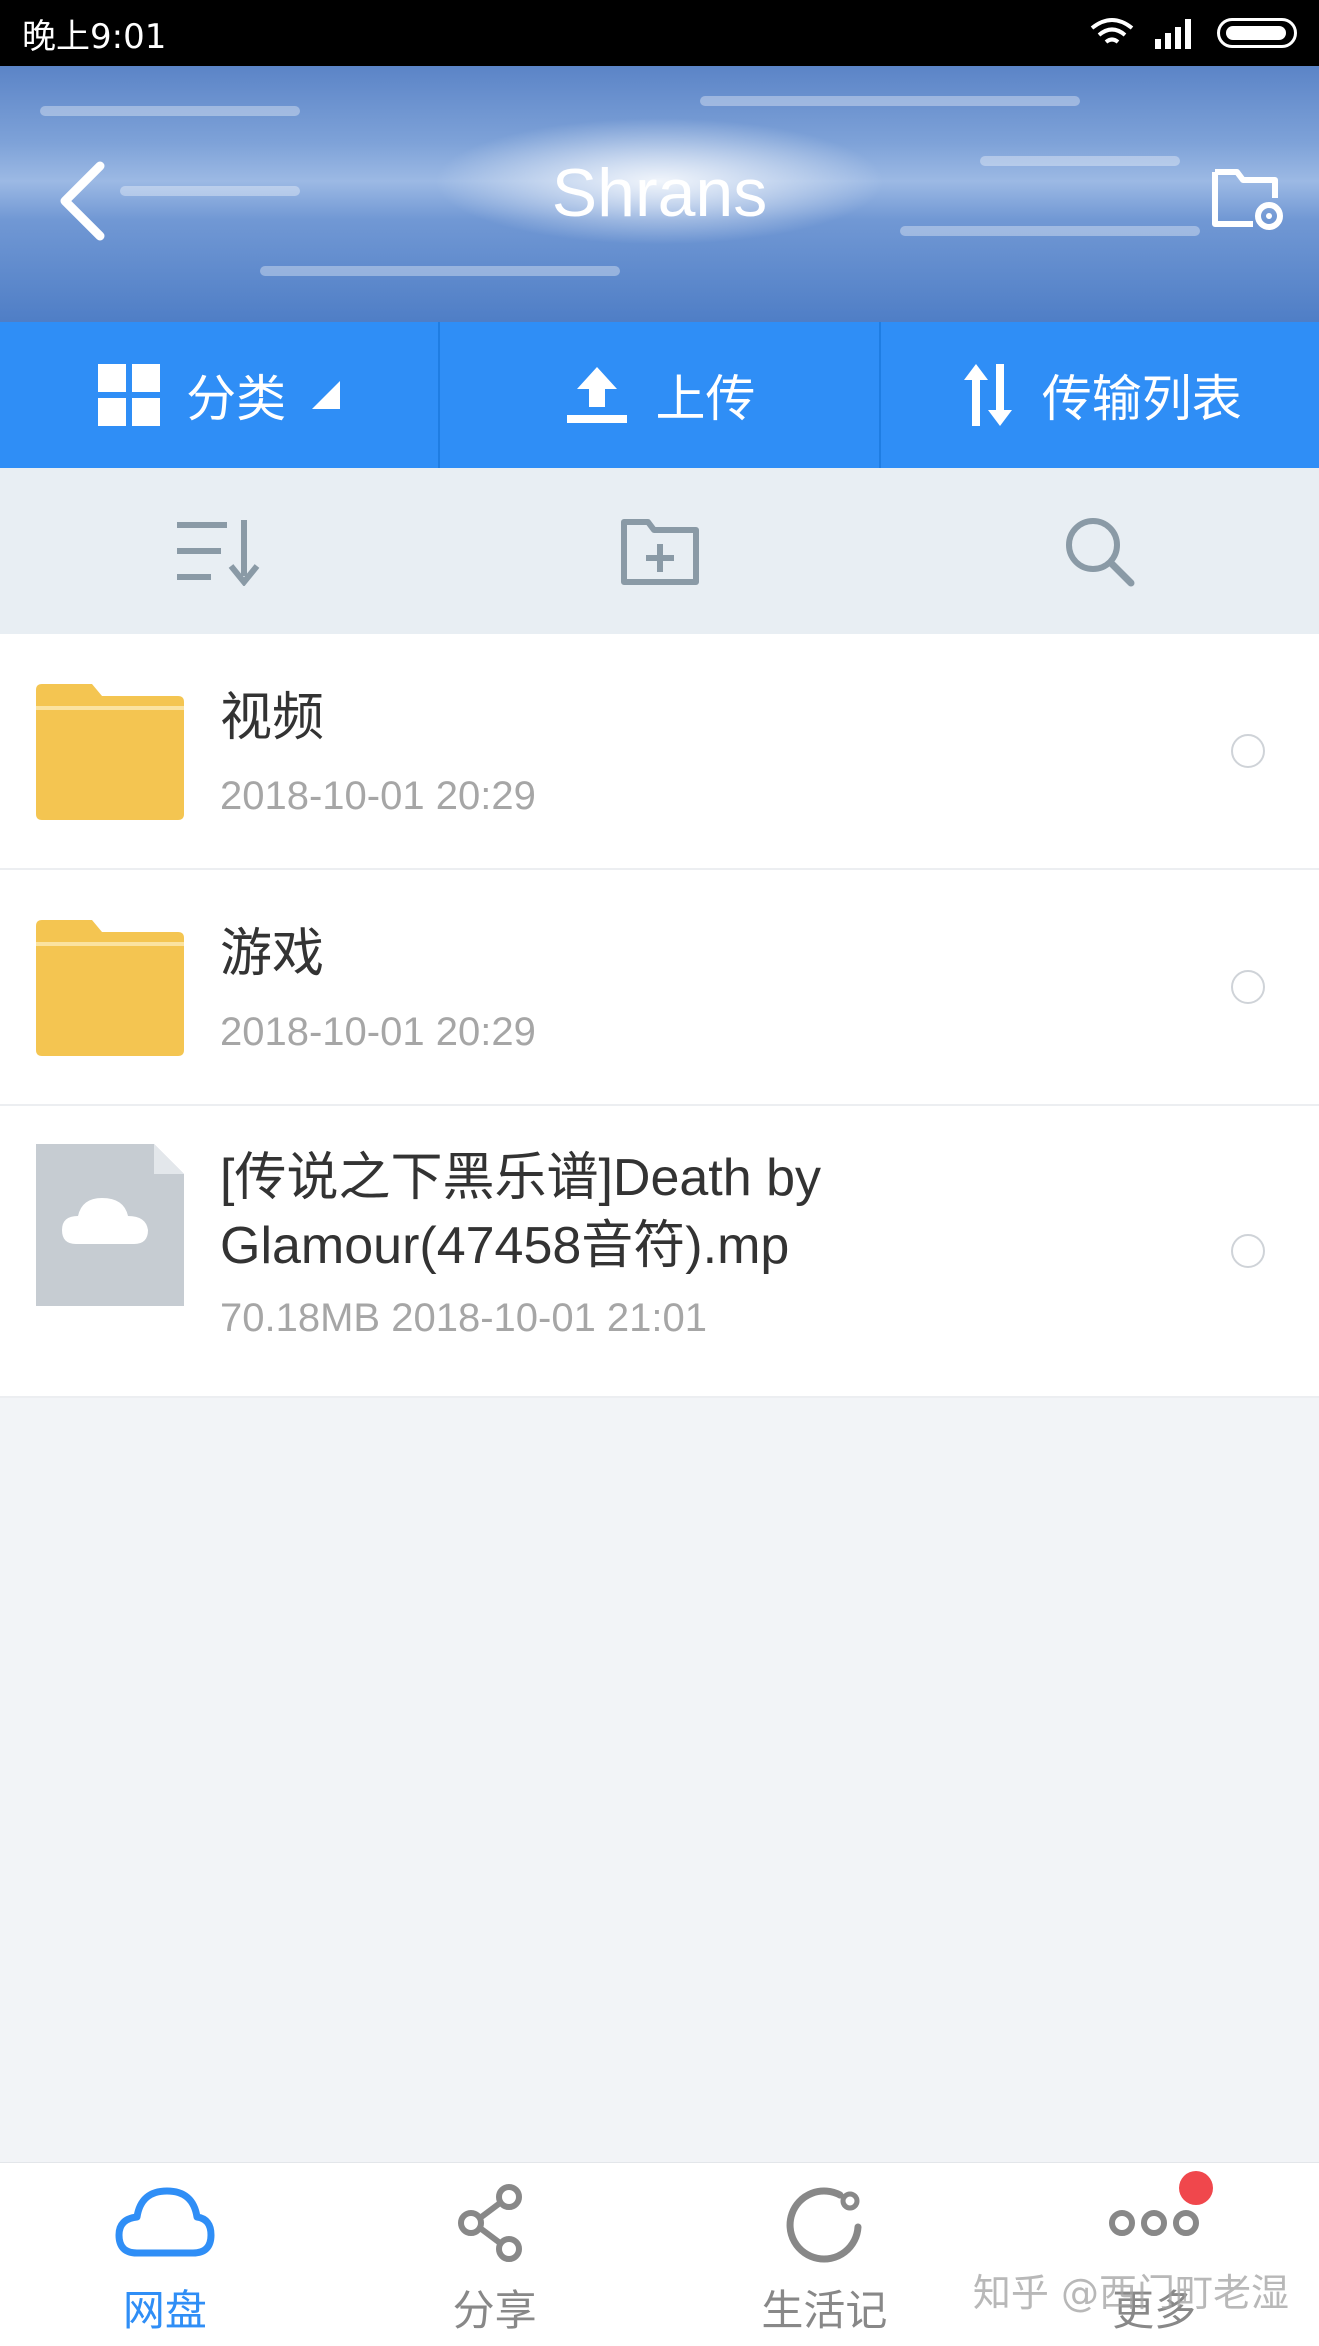  I want to click on new-folder-button, so click(660, 551).